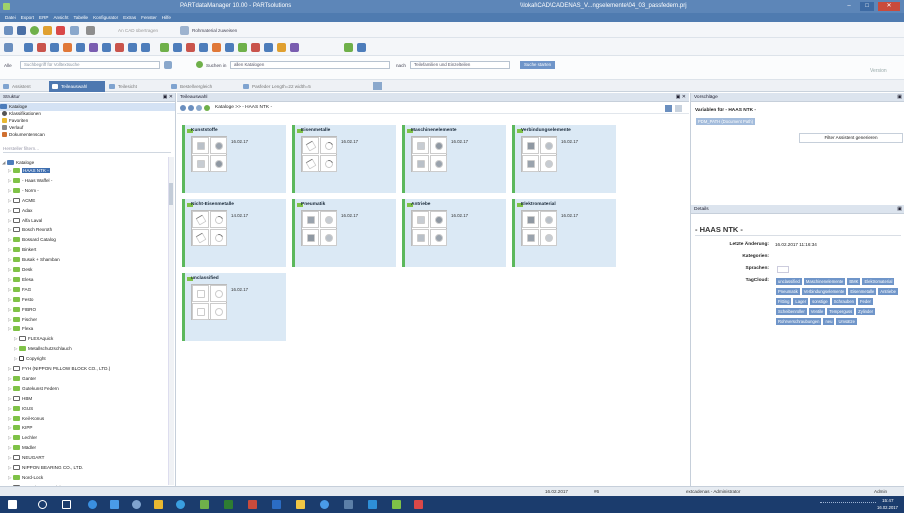  I want to click on category-card: Maschinenelemente 16.02.17, so click(454, 159).